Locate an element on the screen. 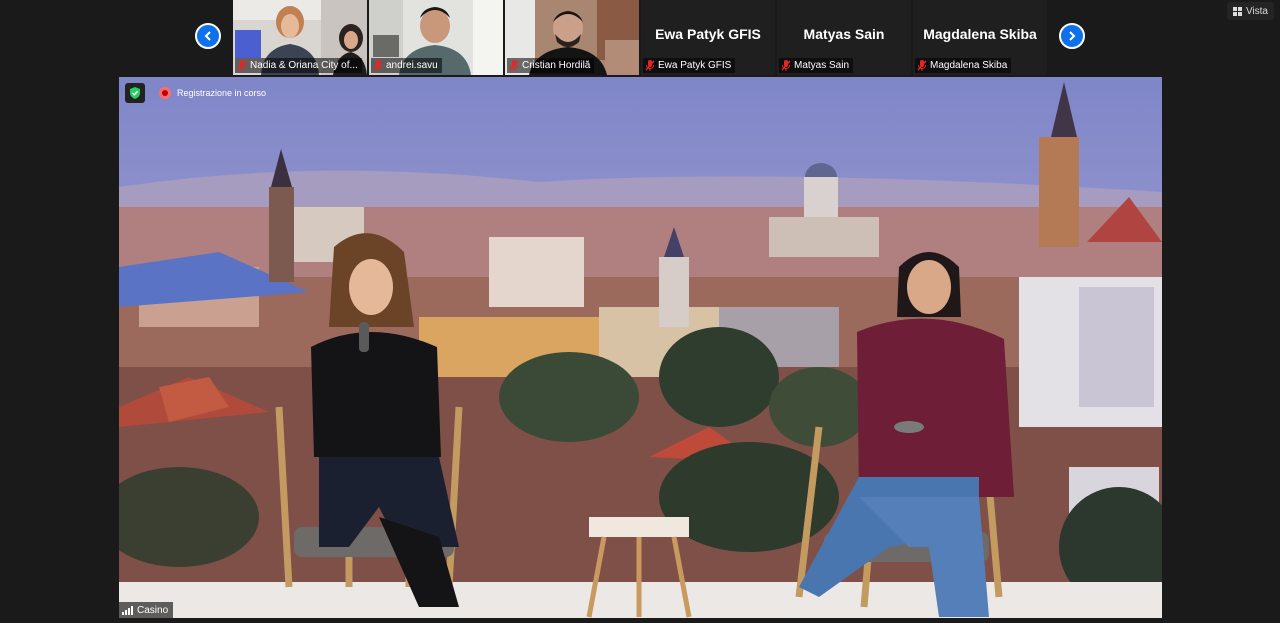 The width and height of the screenshot is (1280, 623). speaker-label: Casino is located at coordinates (146, 610).